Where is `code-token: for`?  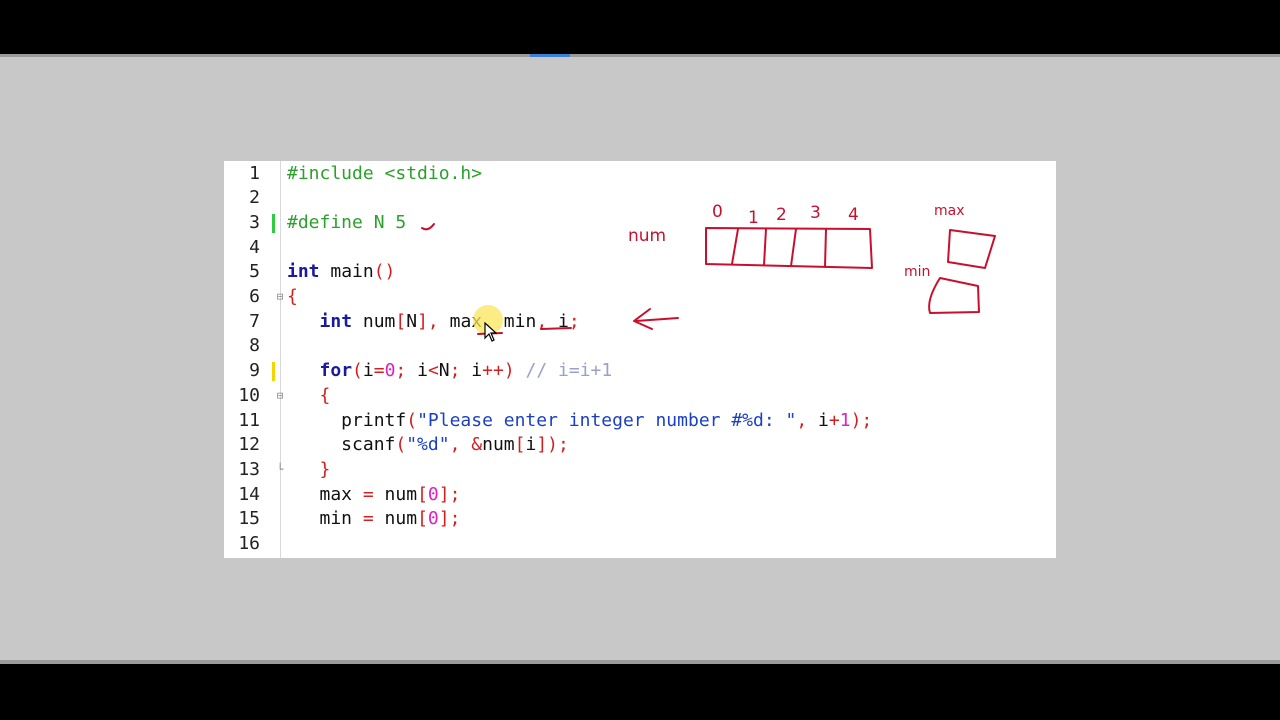 code-token: for is located at coordinates (336, 371).